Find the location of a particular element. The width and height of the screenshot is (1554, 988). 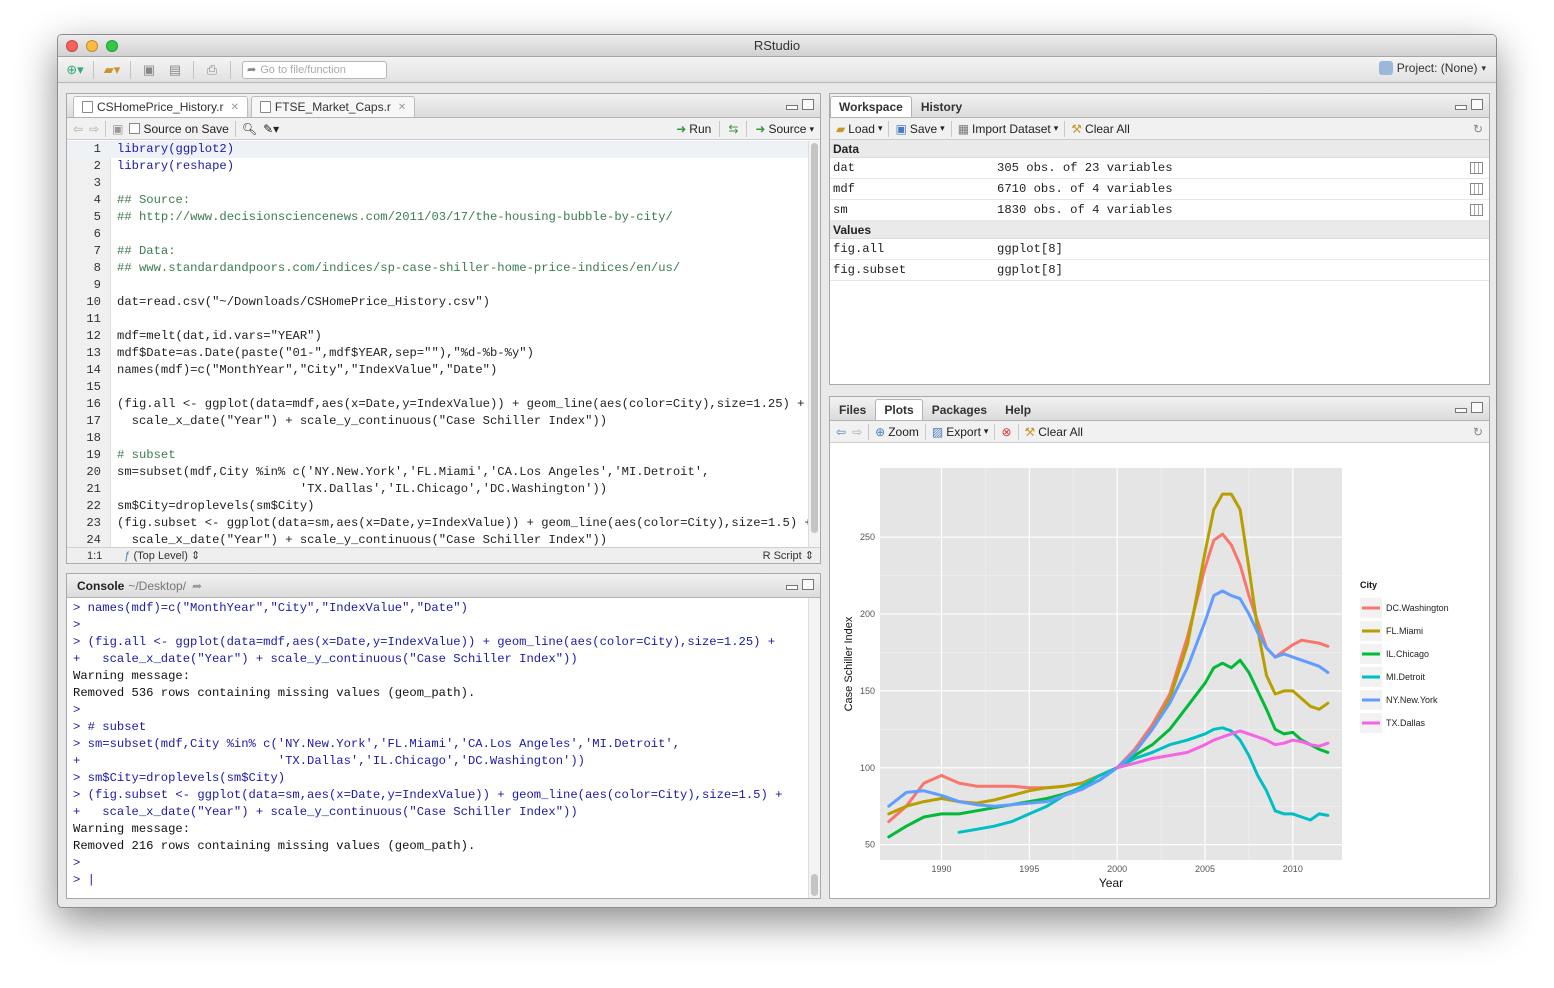

code-line: 22 sm$City=droplevels(sm$City) is located at coordinates (437, 506).